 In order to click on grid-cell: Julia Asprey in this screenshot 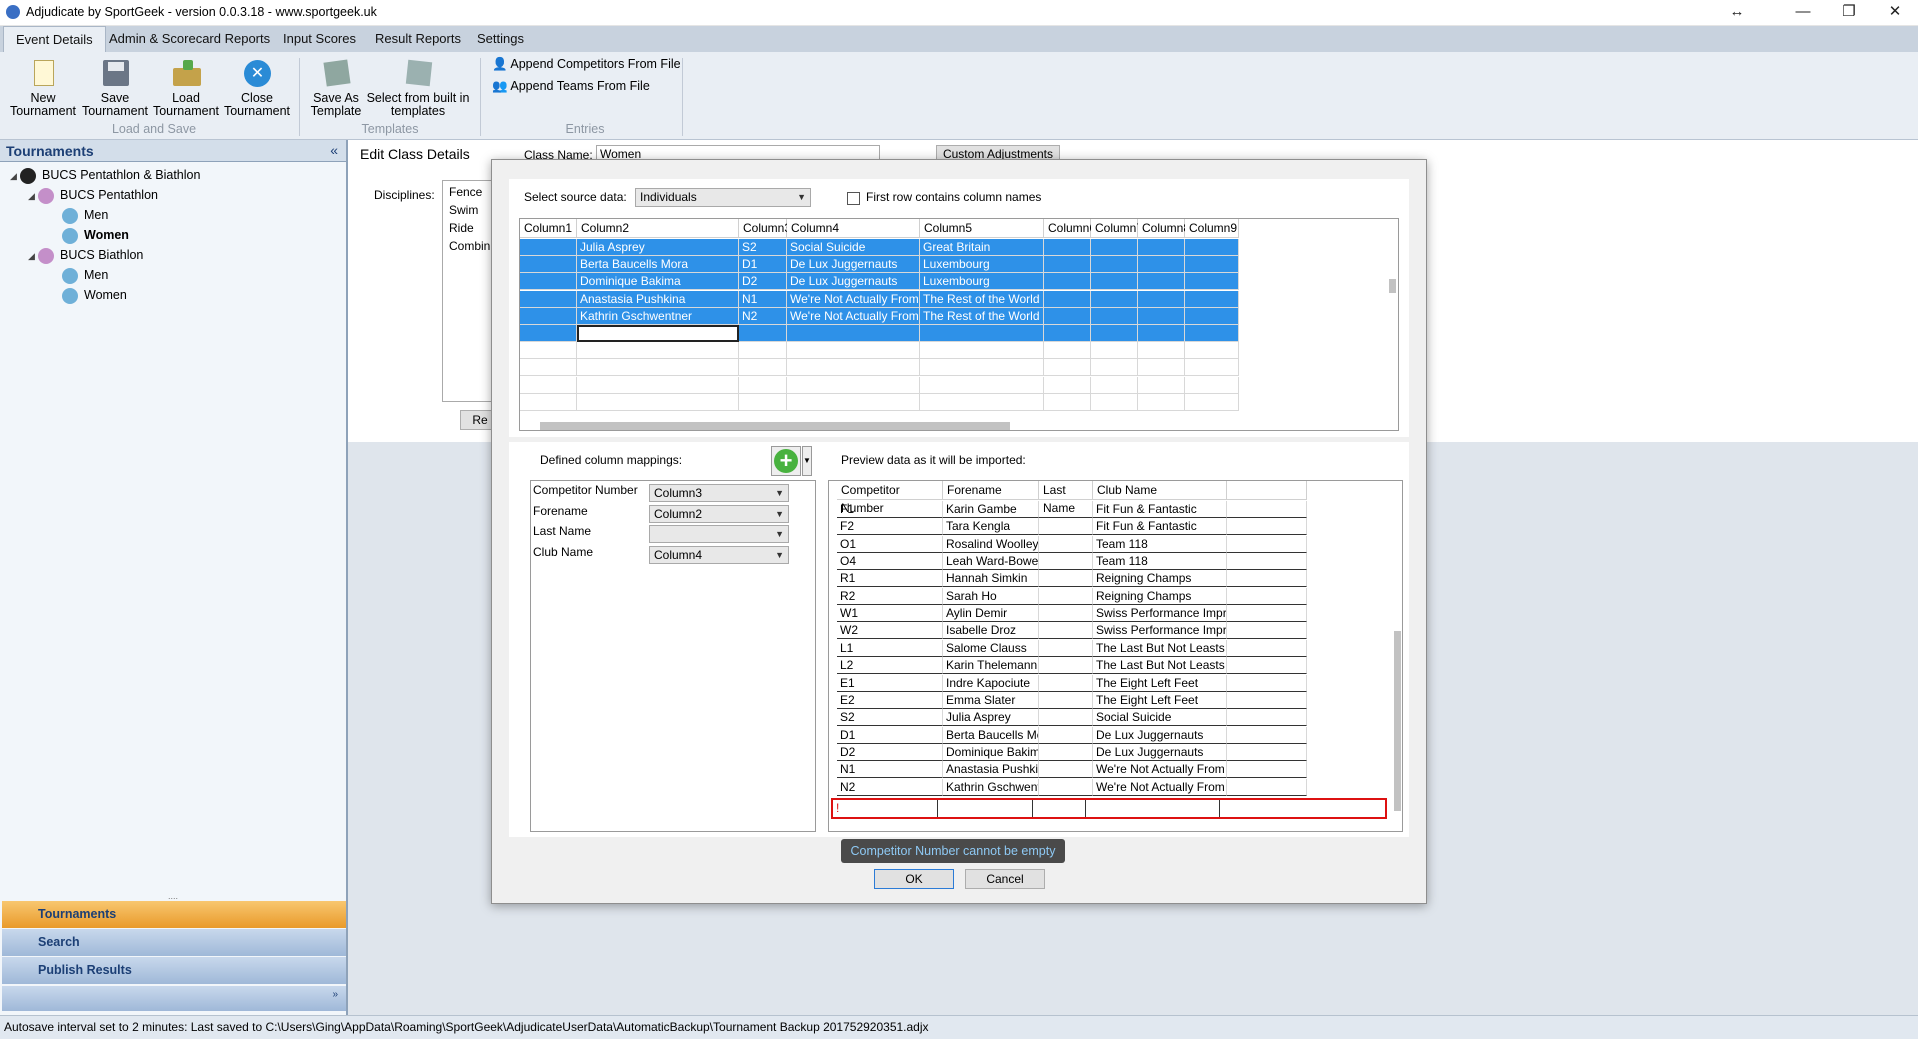, I will do `click(991, 718)`.